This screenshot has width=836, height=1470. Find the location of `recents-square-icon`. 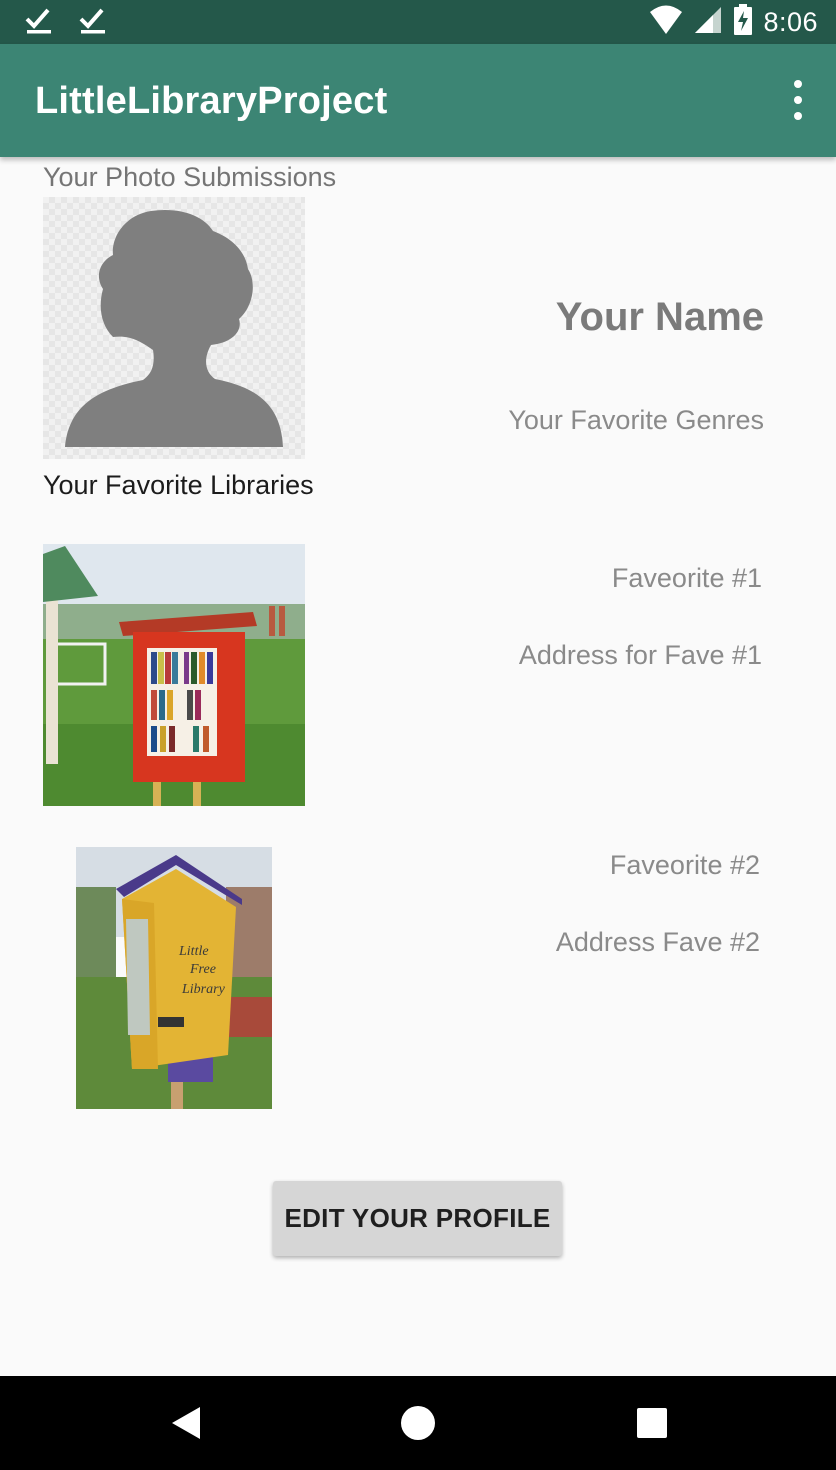

recents-square-icon is located at coordinates (652, 1423).